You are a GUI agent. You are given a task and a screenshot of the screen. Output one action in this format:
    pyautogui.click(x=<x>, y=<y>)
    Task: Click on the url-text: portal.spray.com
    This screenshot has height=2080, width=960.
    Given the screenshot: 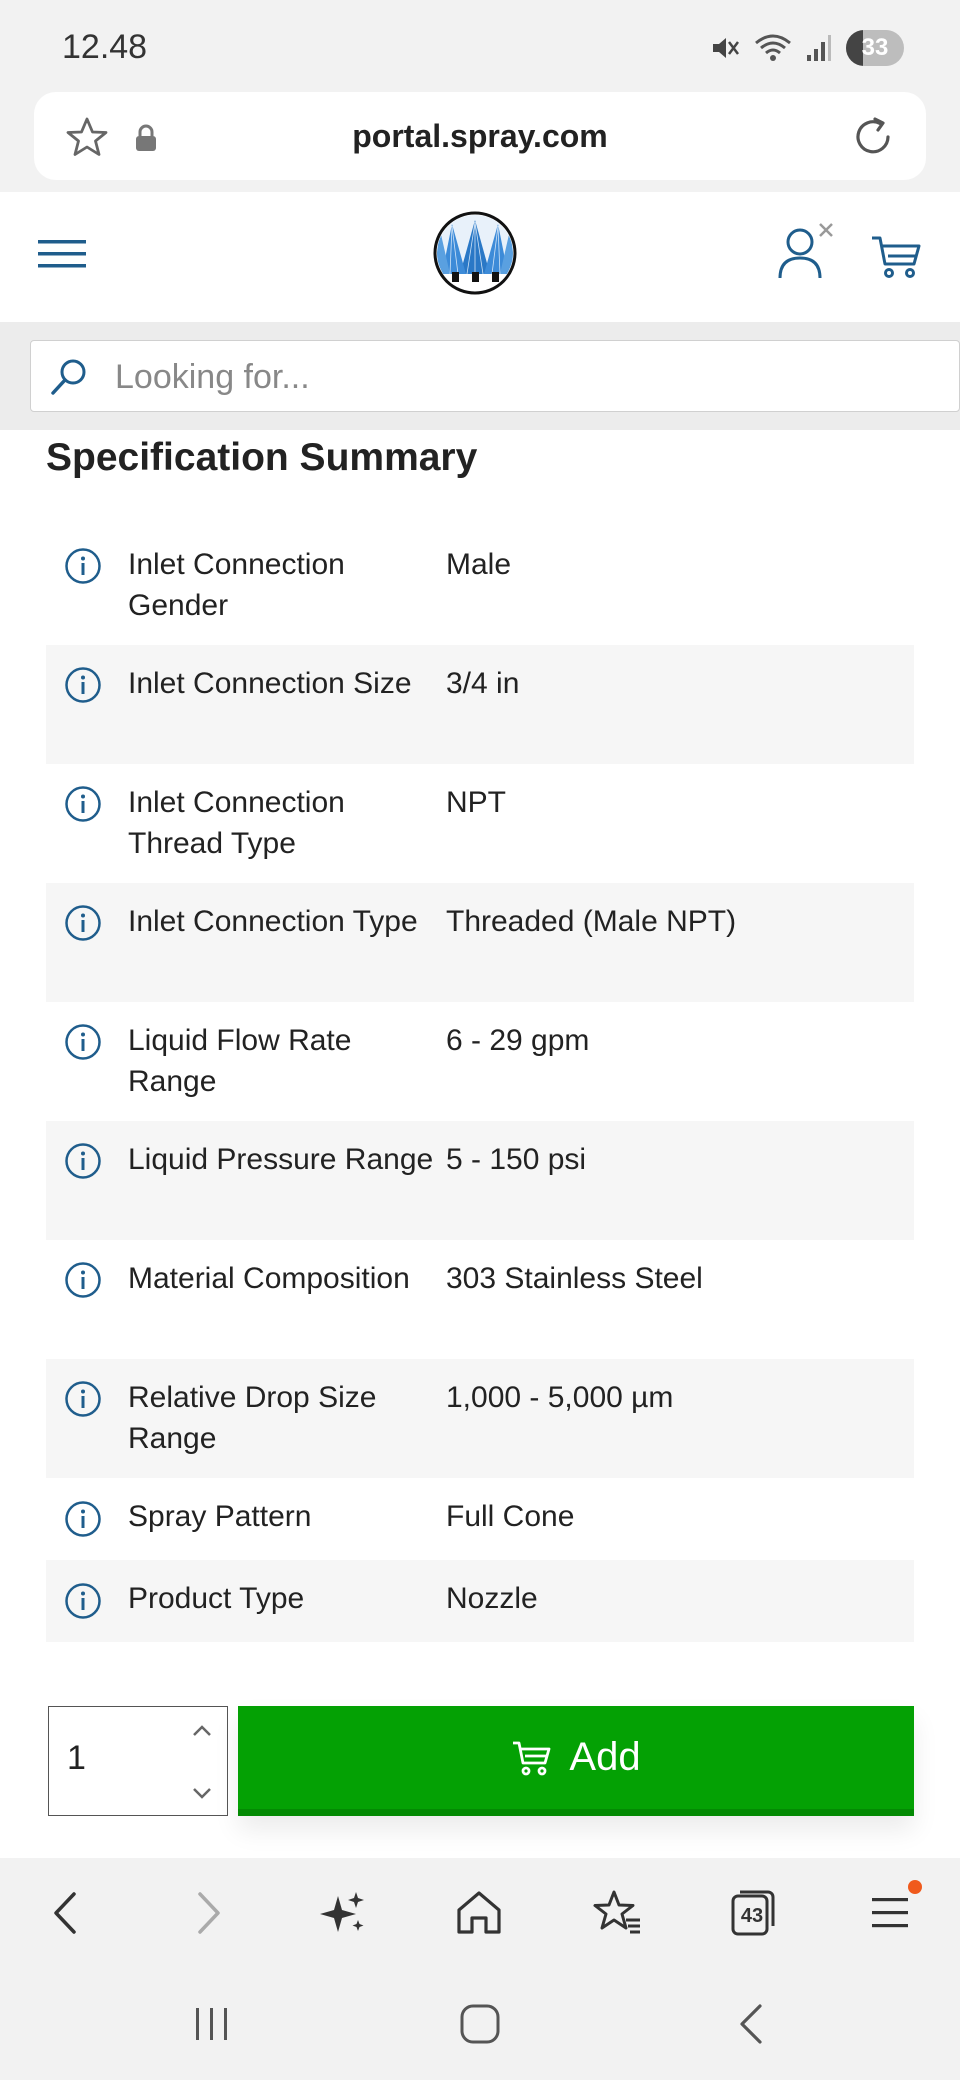 What is the action you would take?
    pyautogui.click(x=480, y=136)
    